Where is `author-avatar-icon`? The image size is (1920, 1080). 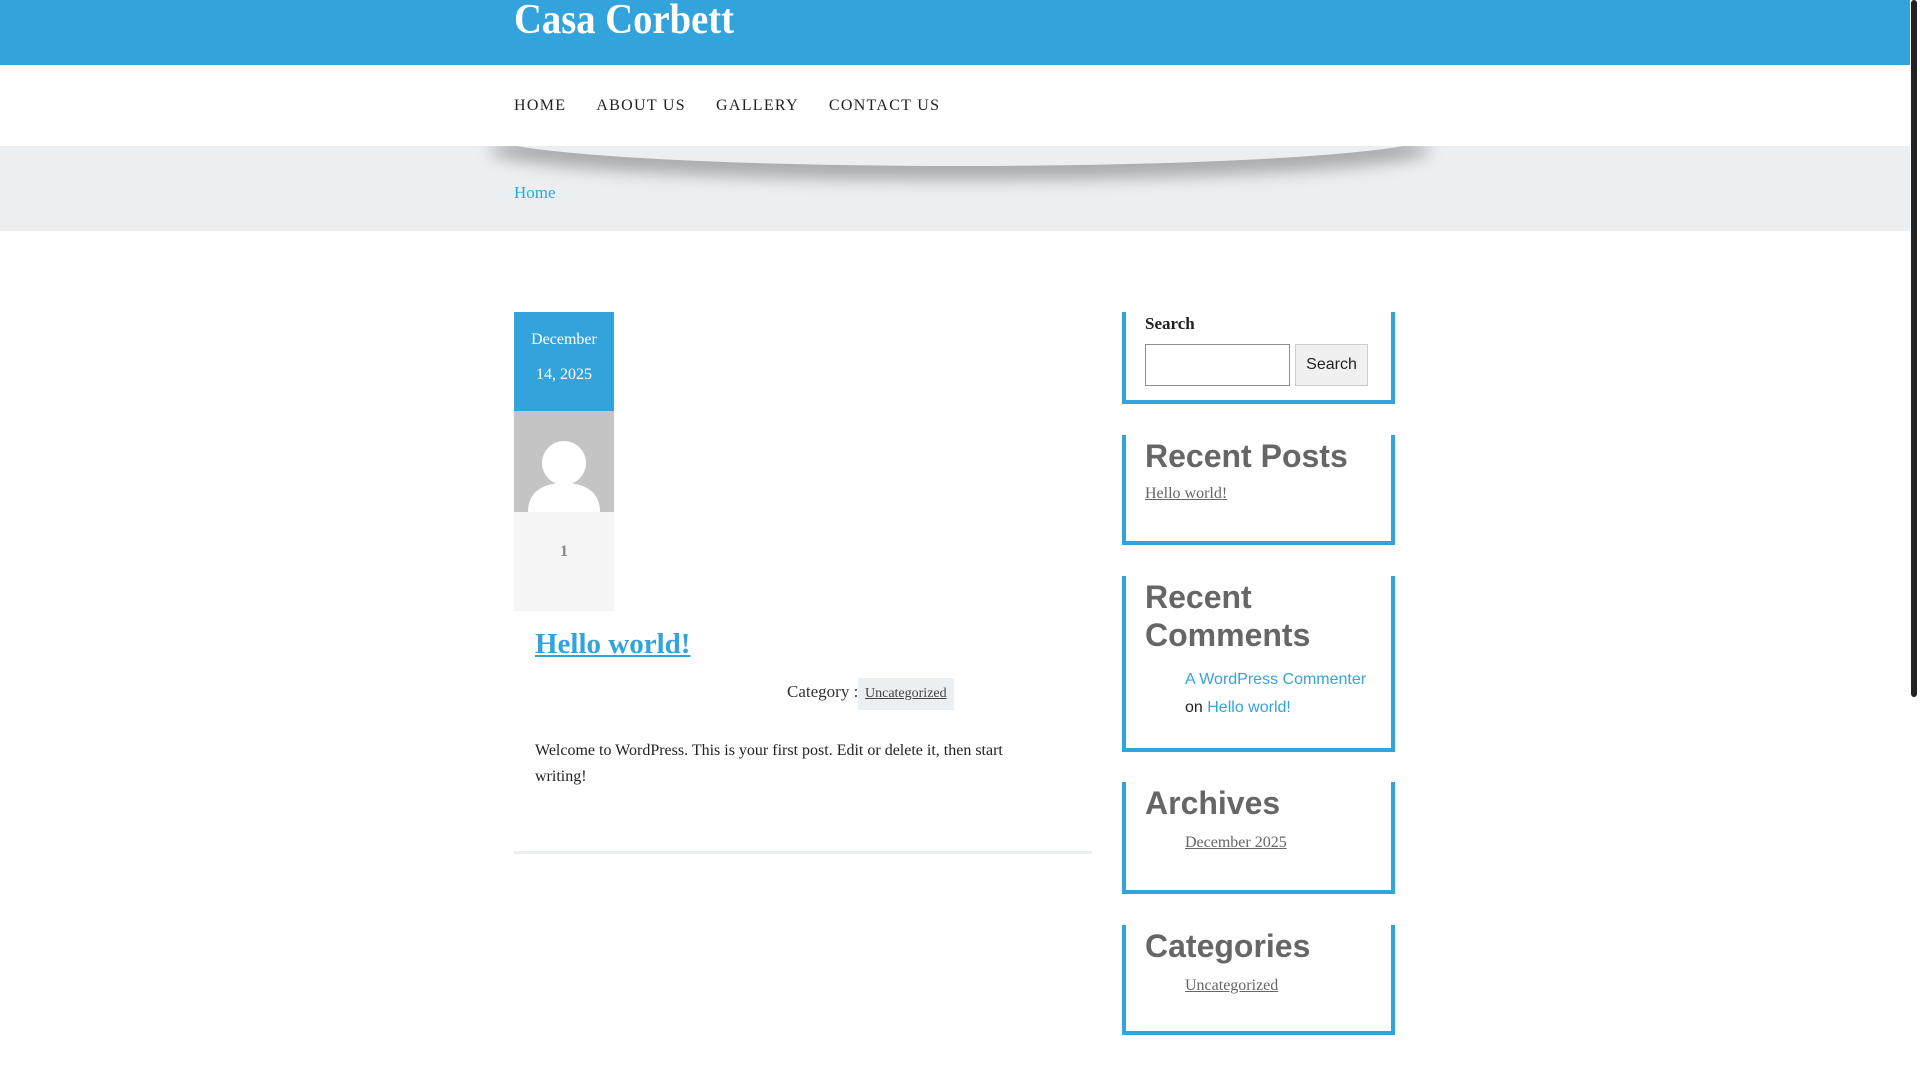
author-avatar-icon is located at coordinates (564, 461).